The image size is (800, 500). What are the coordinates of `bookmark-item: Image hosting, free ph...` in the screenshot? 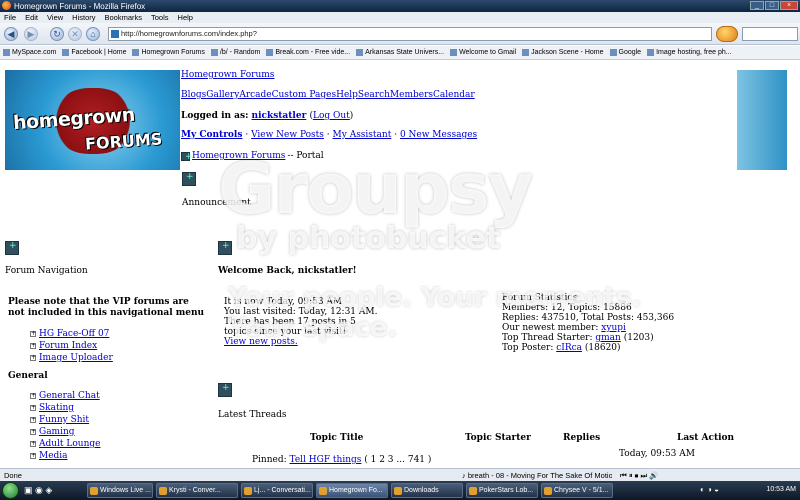 It's located at (689, 52).